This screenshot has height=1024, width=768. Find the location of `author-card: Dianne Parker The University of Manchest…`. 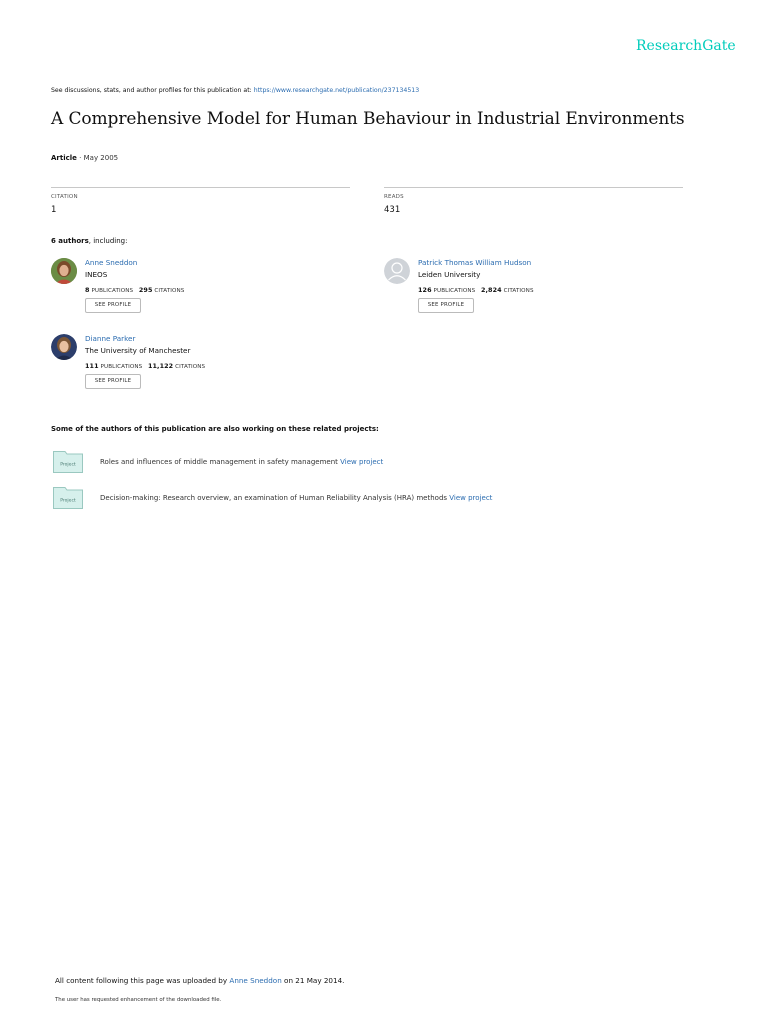

author-card: Dianne Parker The University of Manchest… is located at coordinates (201, 364).